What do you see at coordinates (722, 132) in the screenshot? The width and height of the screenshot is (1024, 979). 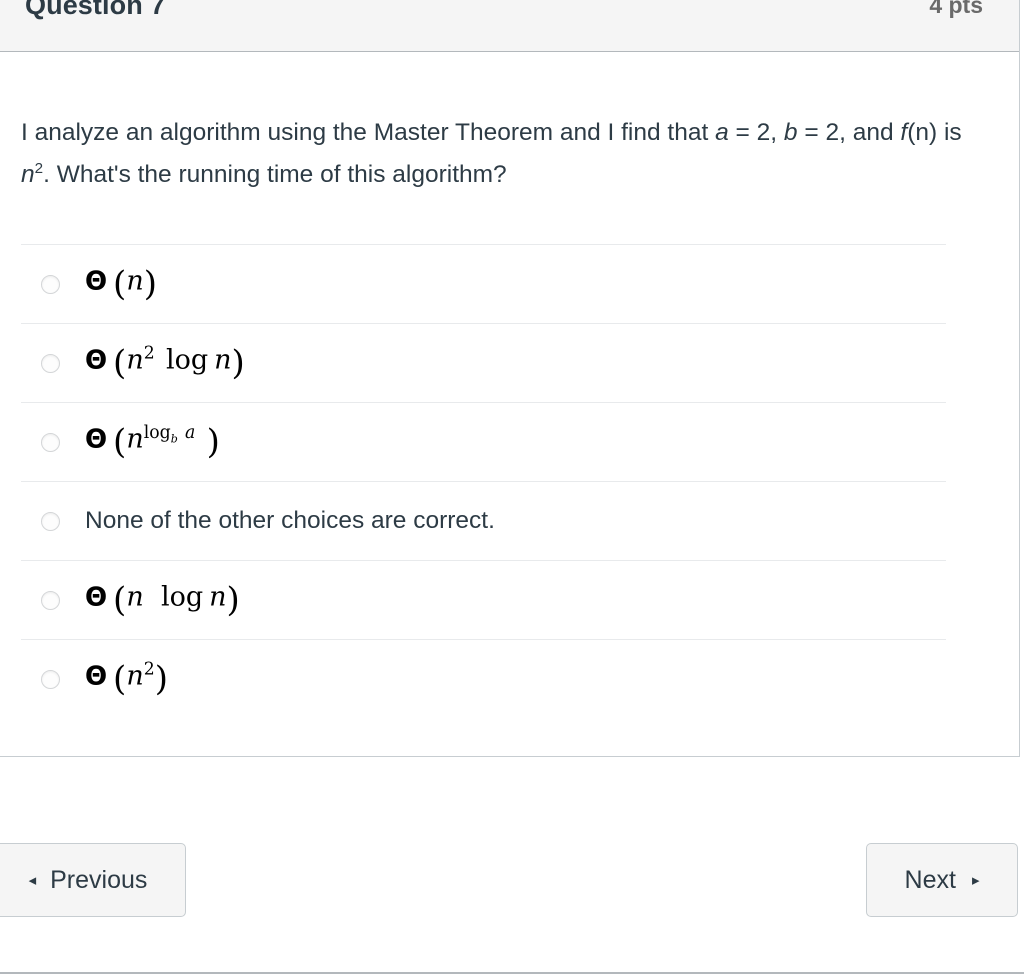 I see `variable-a: a` at bounding box center [722, 132].